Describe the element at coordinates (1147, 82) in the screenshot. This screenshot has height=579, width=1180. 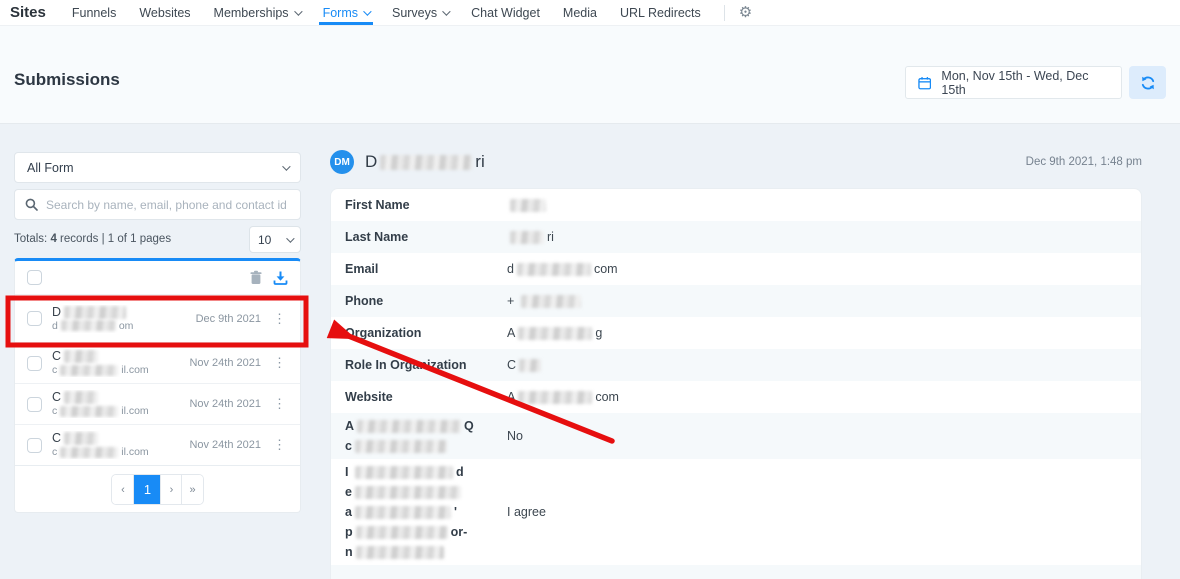
I see `refresh-button` at that location.